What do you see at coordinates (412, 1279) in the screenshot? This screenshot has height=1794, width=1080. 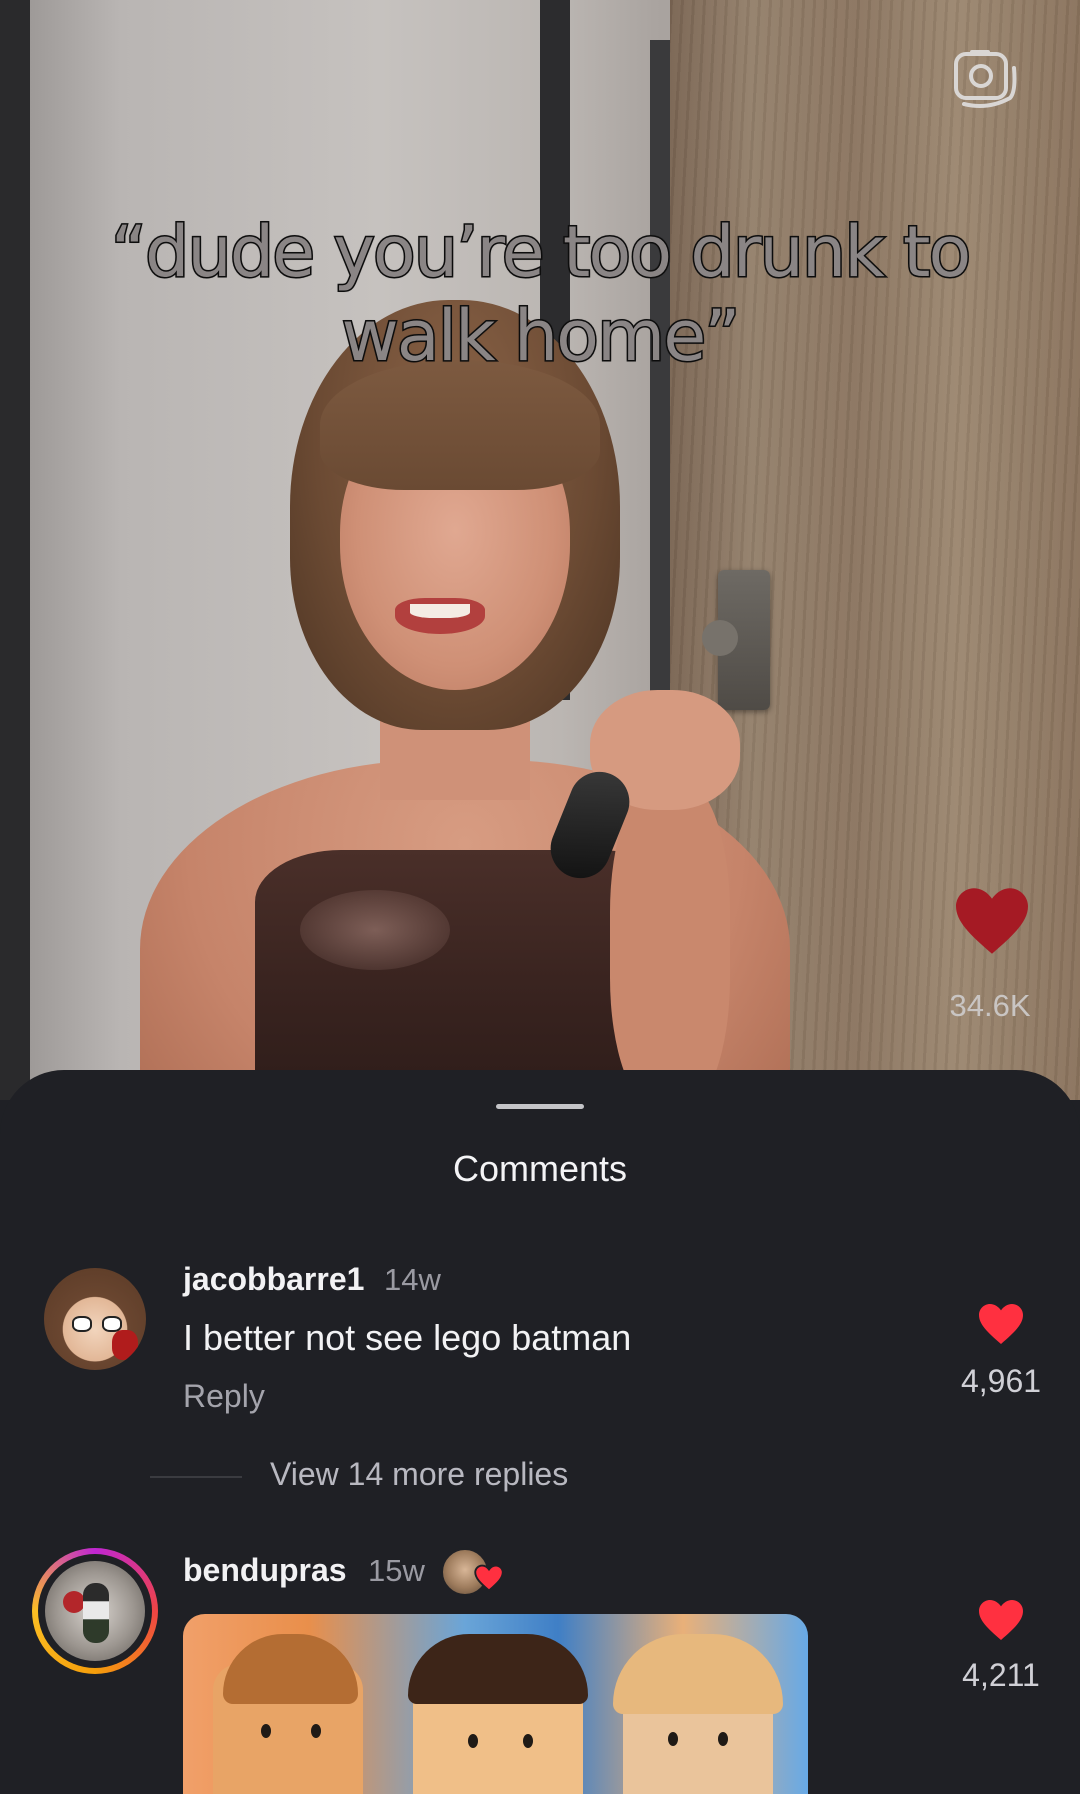 I see `comment-timestamp: 14w` at bounding box center [412, 1279].